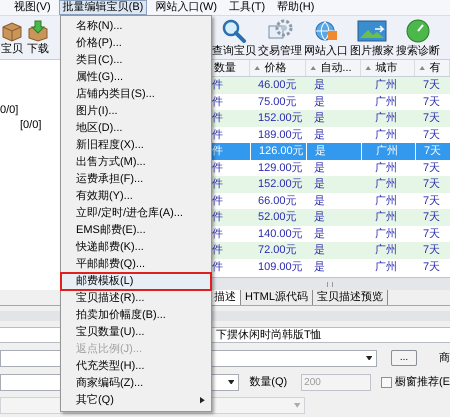 This screenshot has height=417, width=450. I want to click on checkbox-label: 橱窗推荐(E, so click(422, 382).